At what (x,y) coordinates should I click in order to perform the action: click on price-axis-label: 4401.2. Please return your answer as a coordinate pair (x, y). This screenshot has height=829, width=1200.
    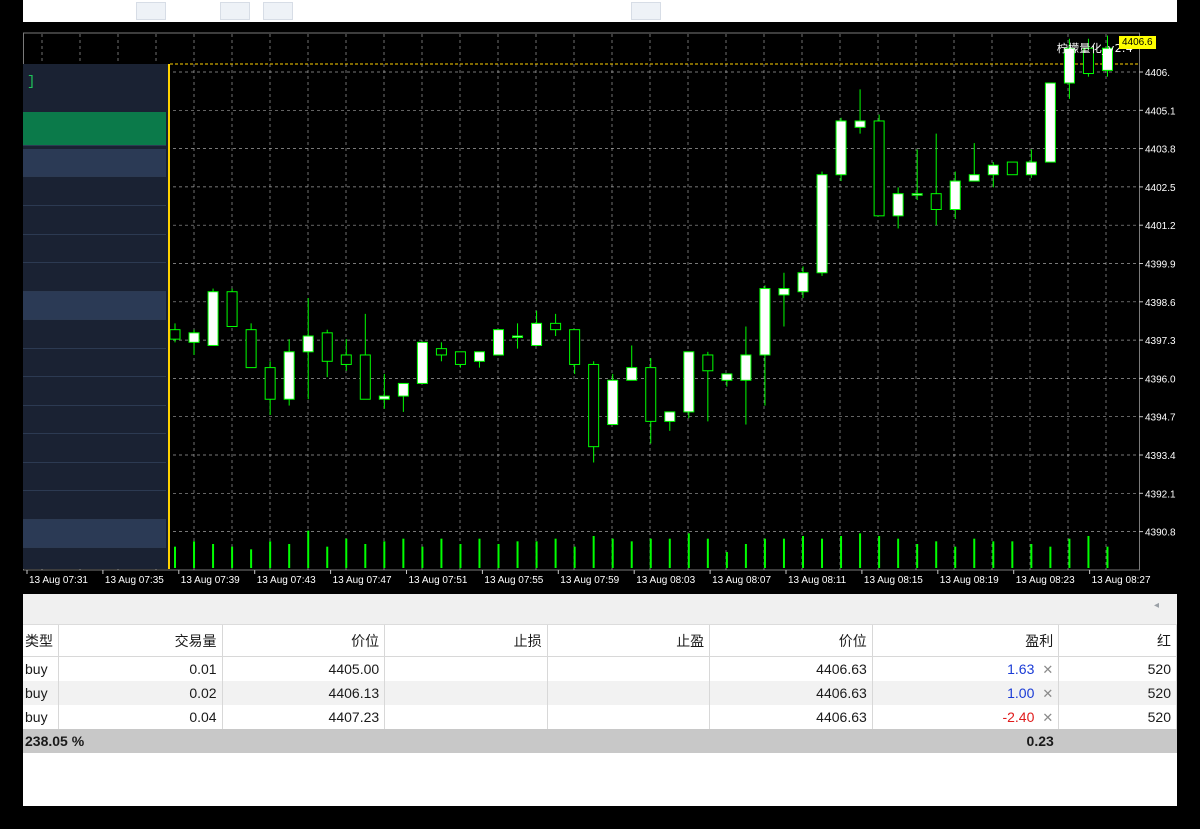
    Looking at the image, I should click on (1160, 226).